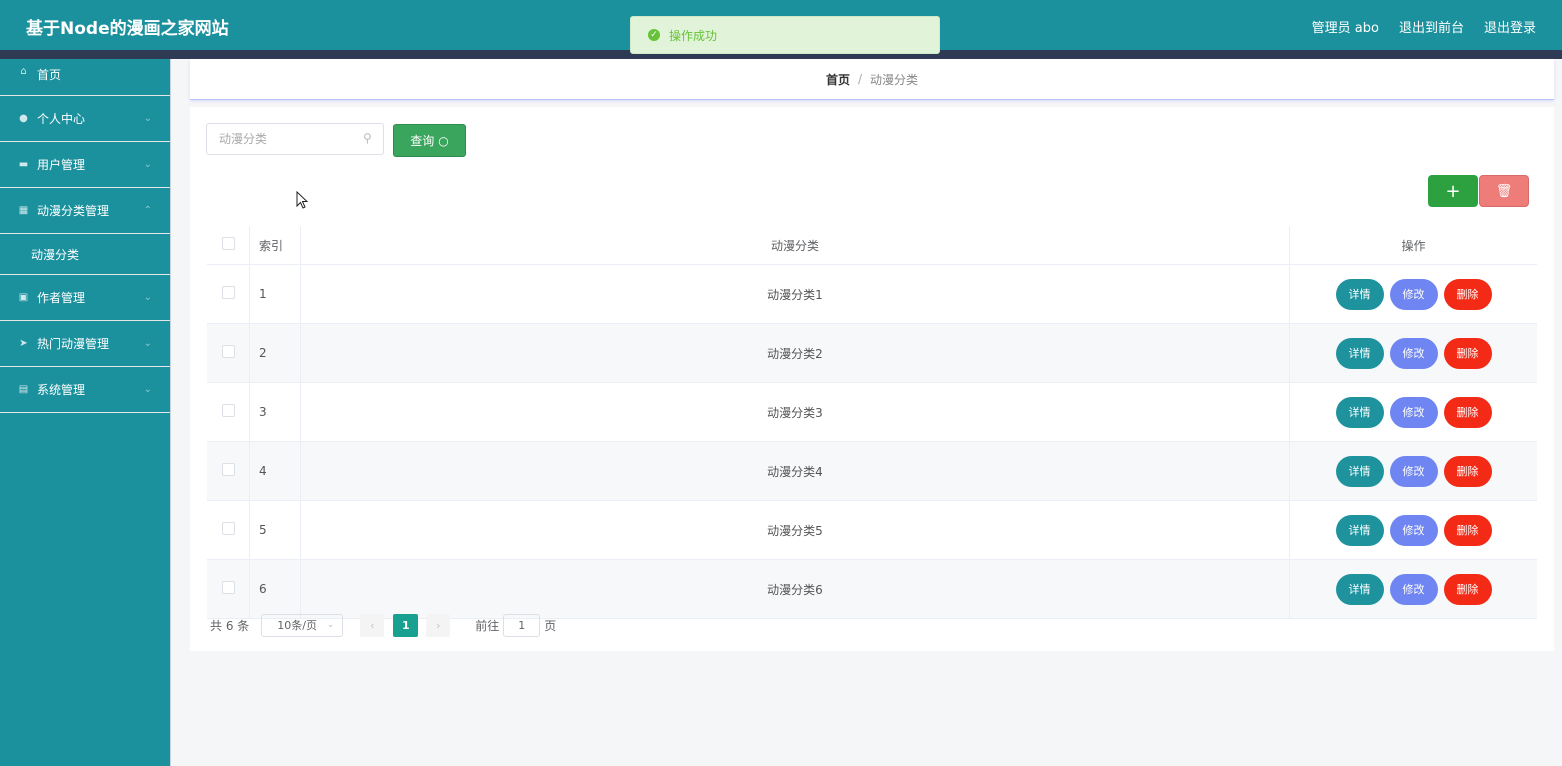 Image resolution: width=1562 pixels, height=766 pixels. Describe the element at coordinates (295, 139) in the screenshot. I see `search-input` at that location.